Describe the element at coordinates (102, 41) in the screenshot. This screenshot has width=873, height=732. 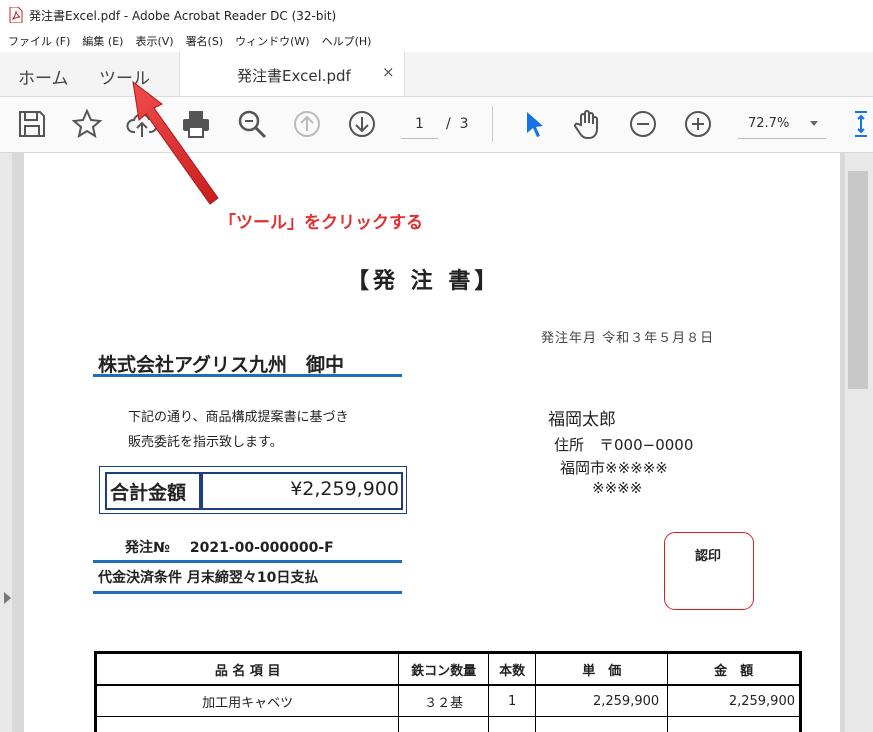
I see `menu-edit: 編集 (E)` at that location.